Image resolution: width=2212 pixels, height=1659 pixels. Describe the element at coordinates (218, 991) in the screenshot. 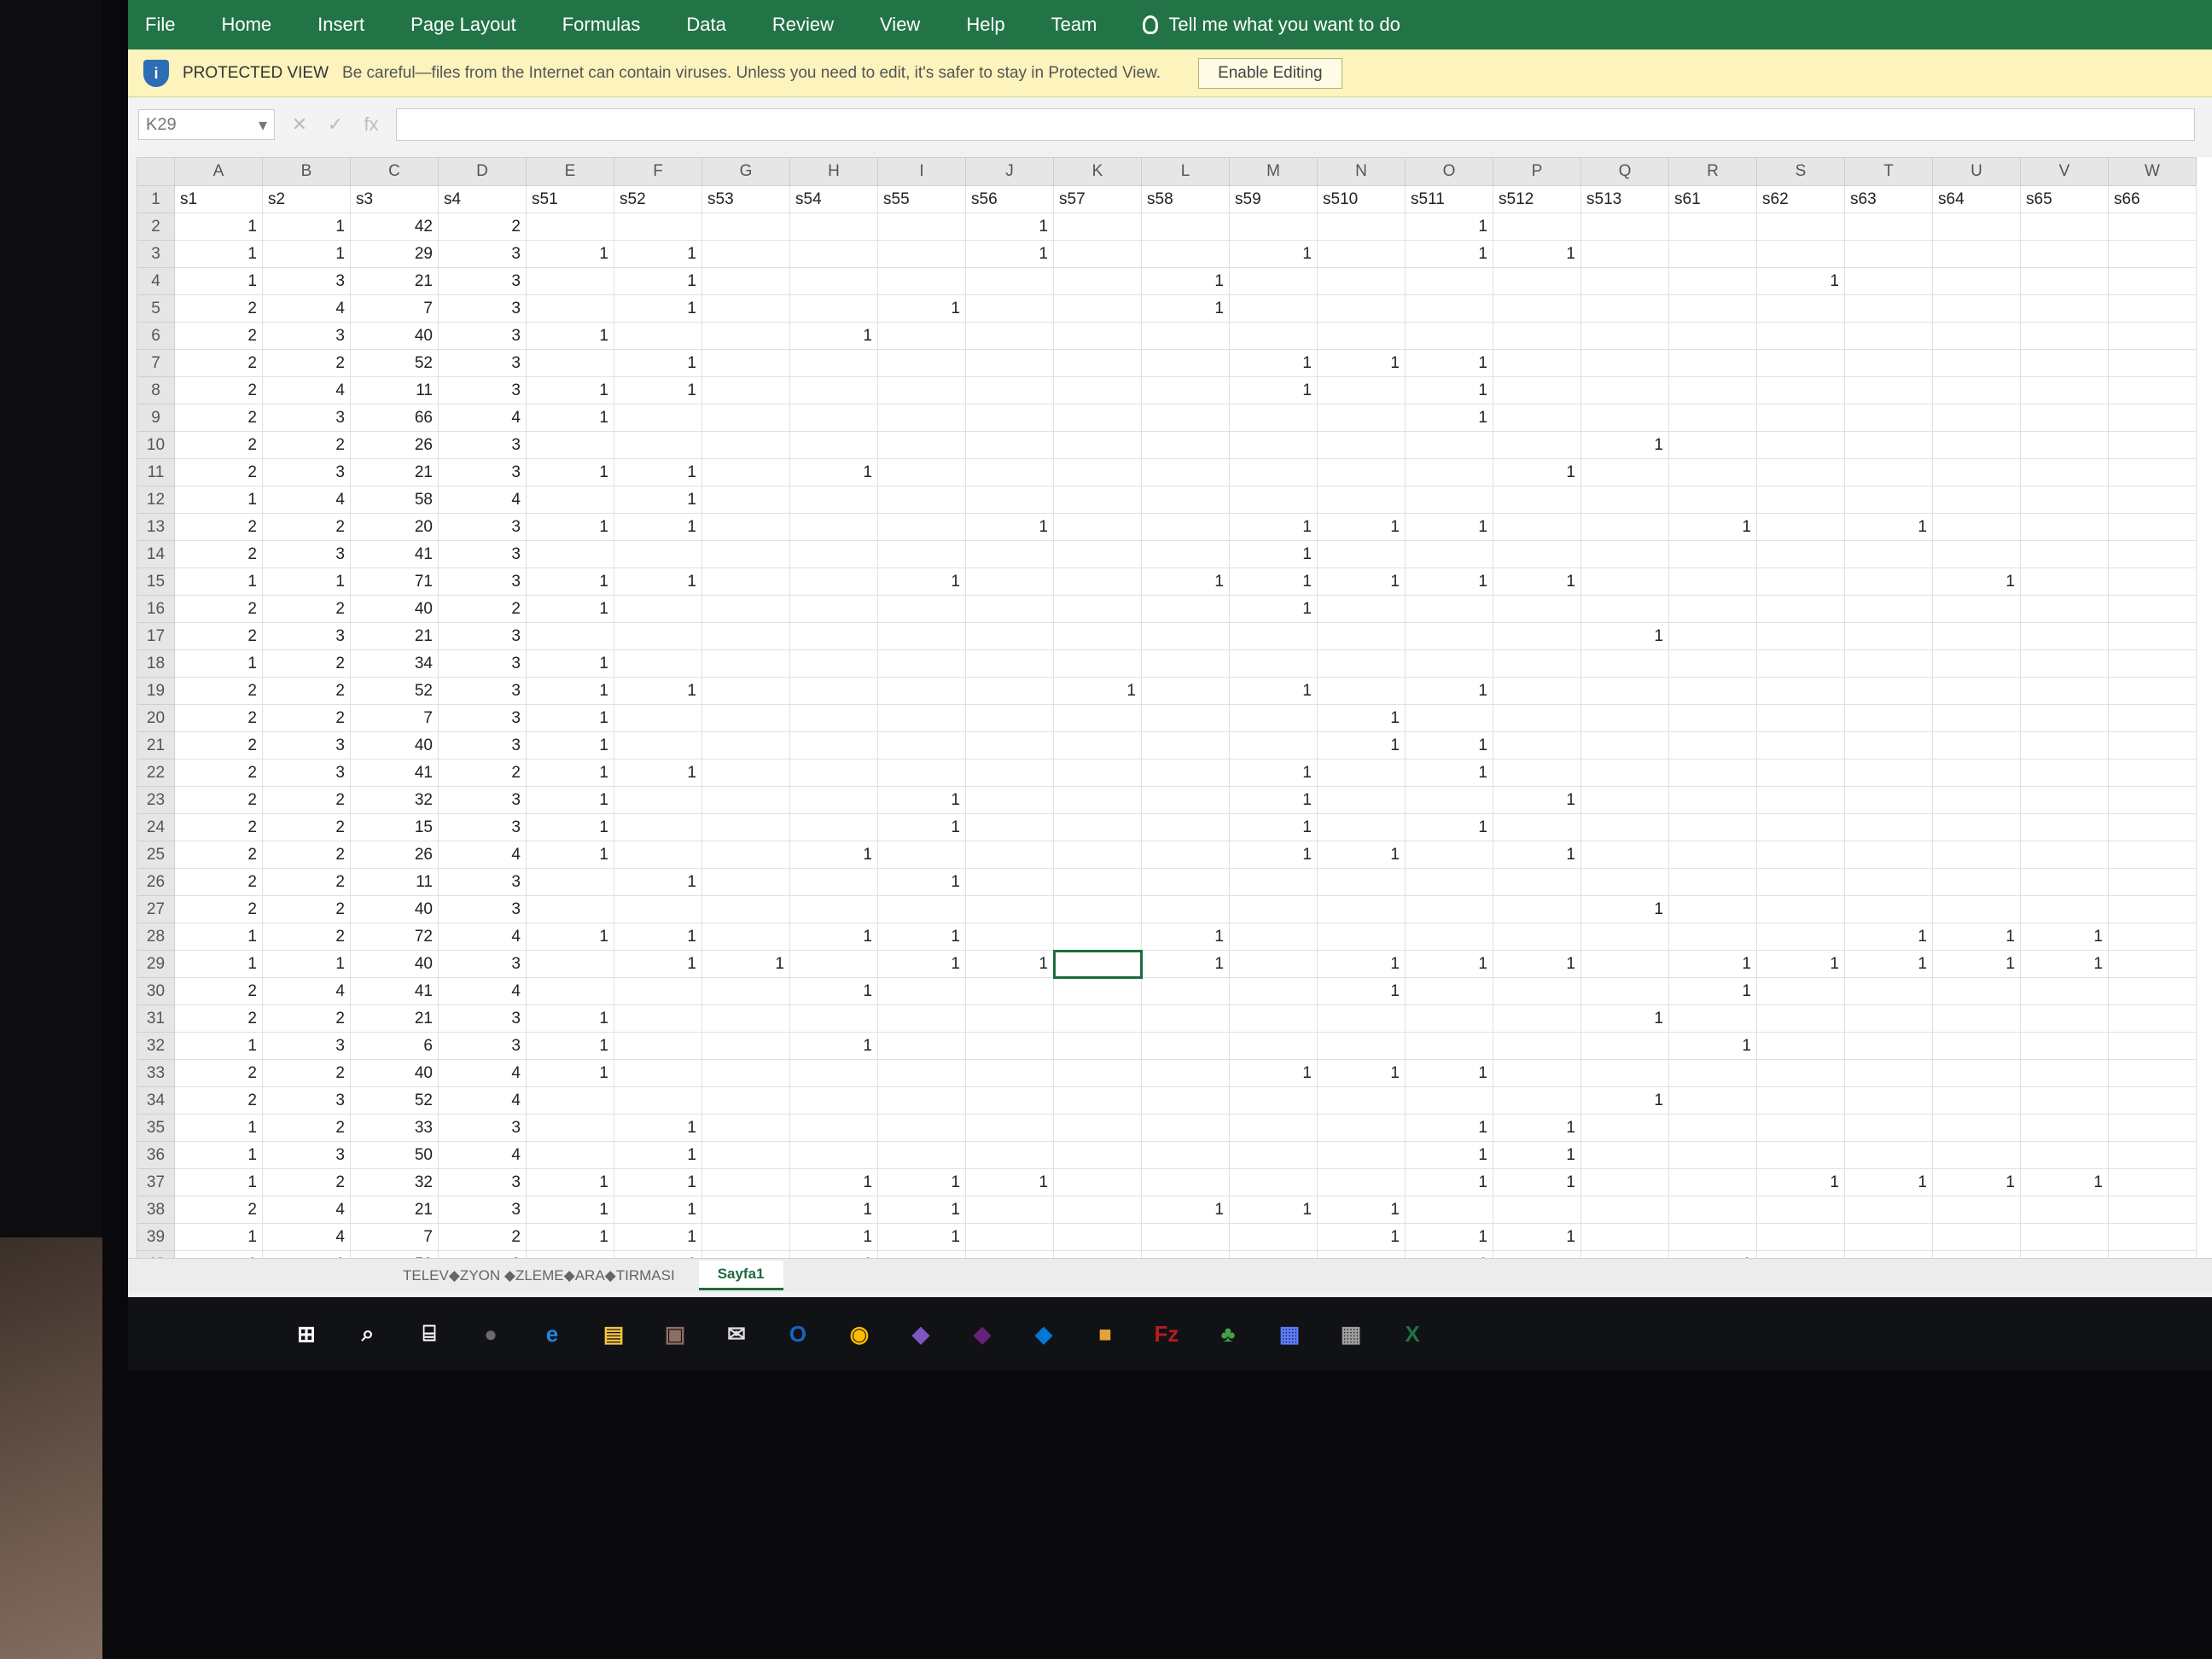

I see `cell-a30: 2` at that location.